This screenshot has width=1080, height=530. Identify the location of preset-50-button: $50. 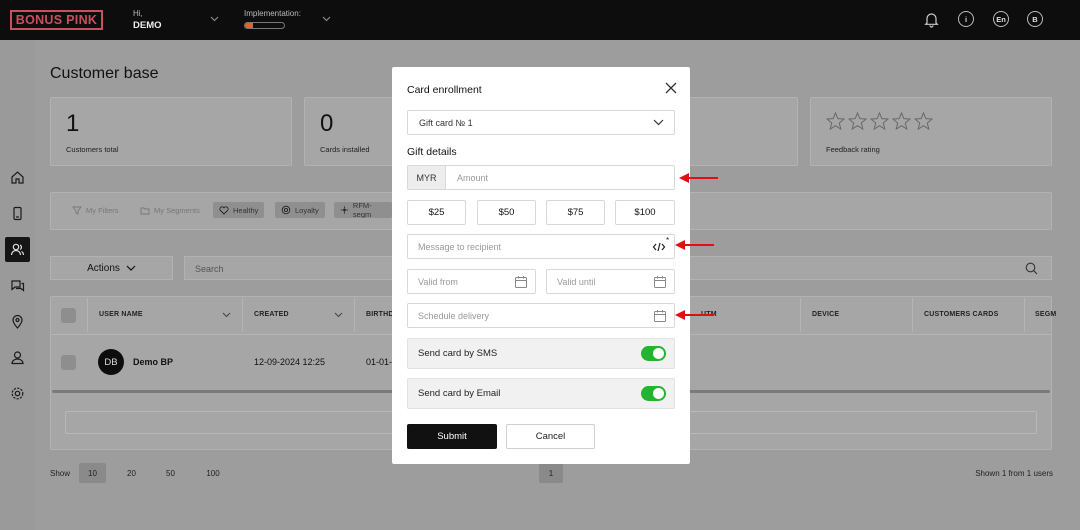
(506, 212).